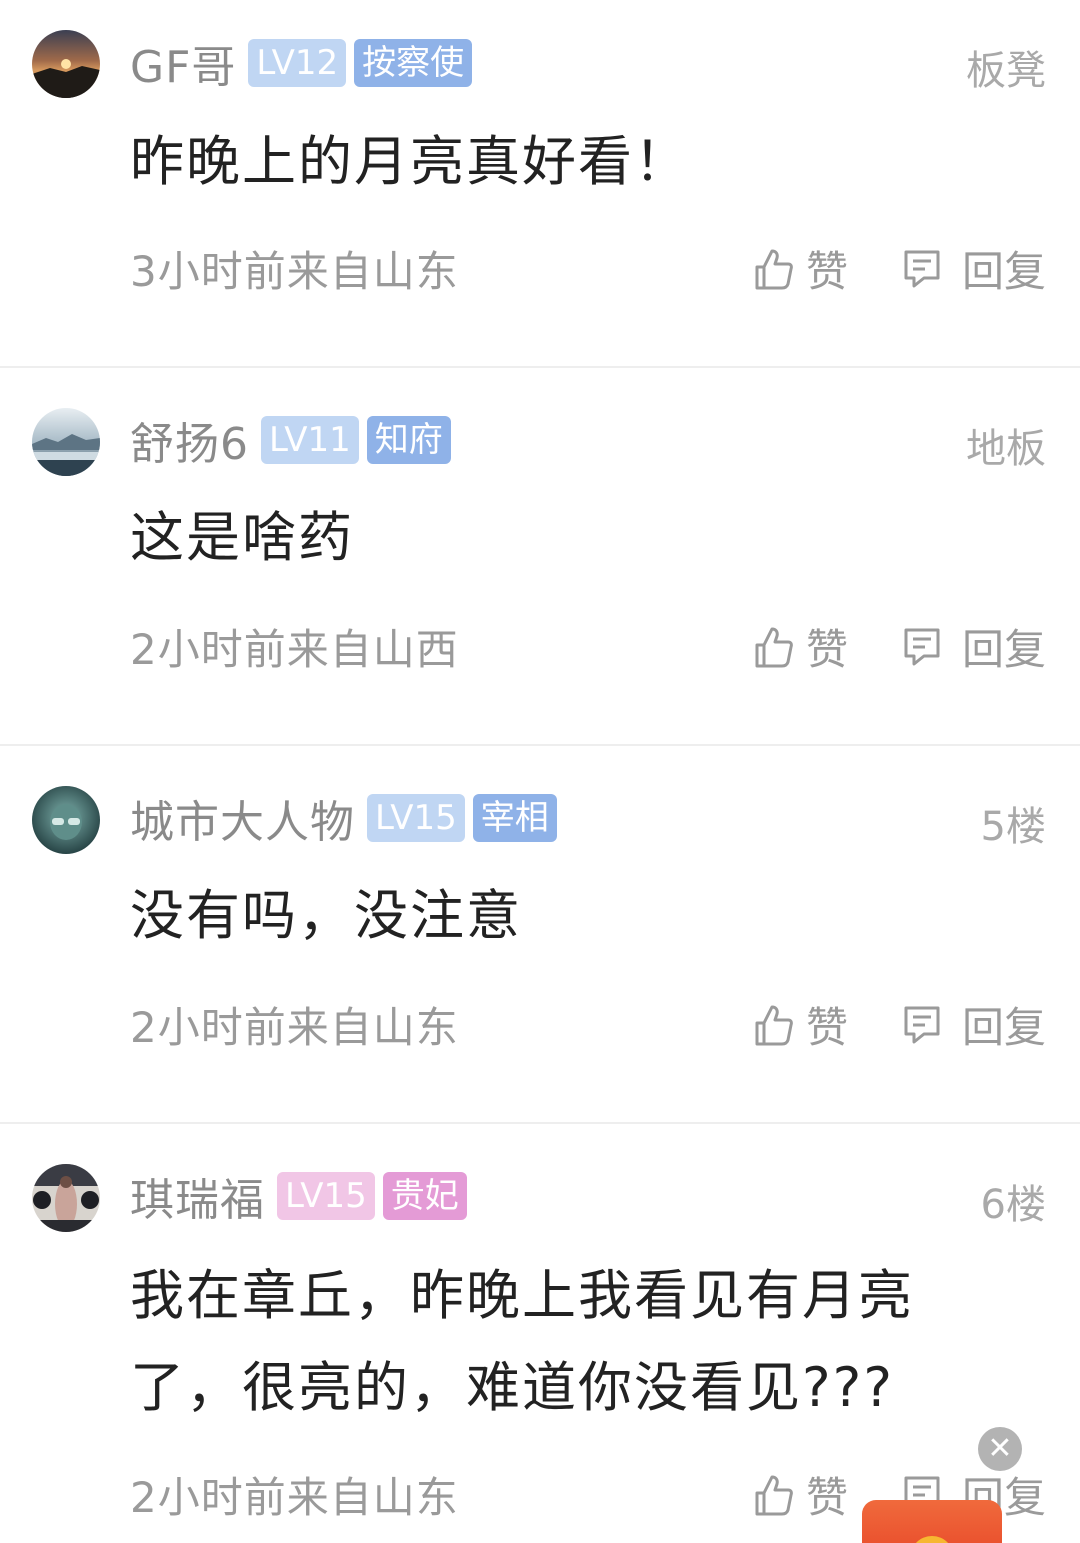 Image resolution: width=1080 pixels, height=1543 pixels. I want to click on floor-label: 地板, so click(1006, 449).